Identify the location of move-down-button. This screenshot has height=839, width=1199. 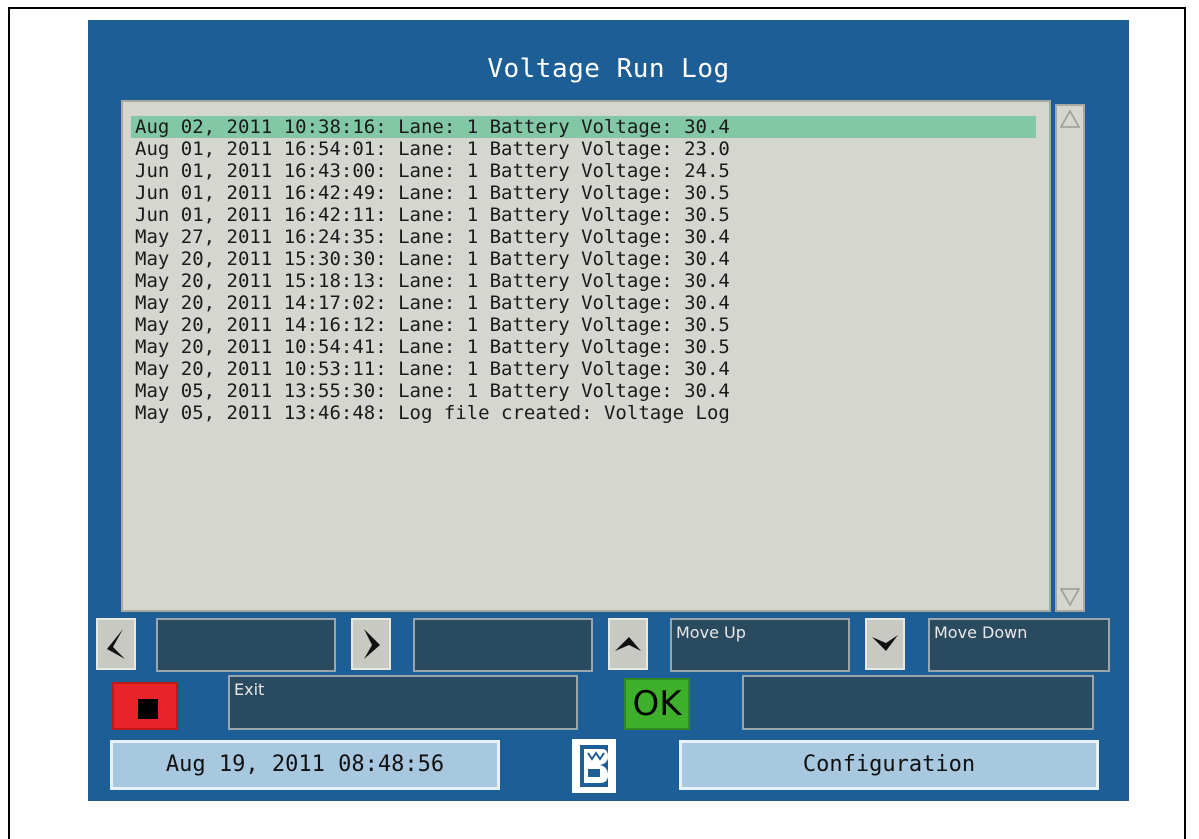
(885, 644).